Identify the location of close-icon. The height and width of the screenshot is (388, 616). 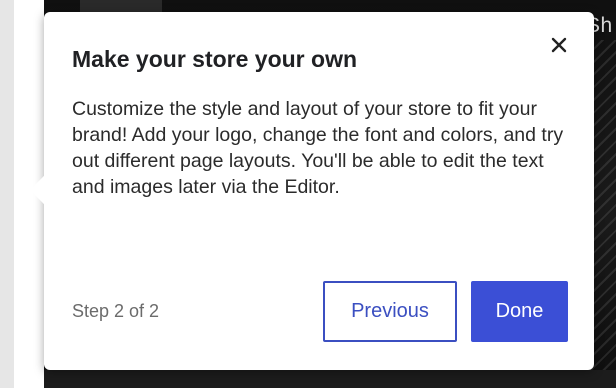
(559, 45).